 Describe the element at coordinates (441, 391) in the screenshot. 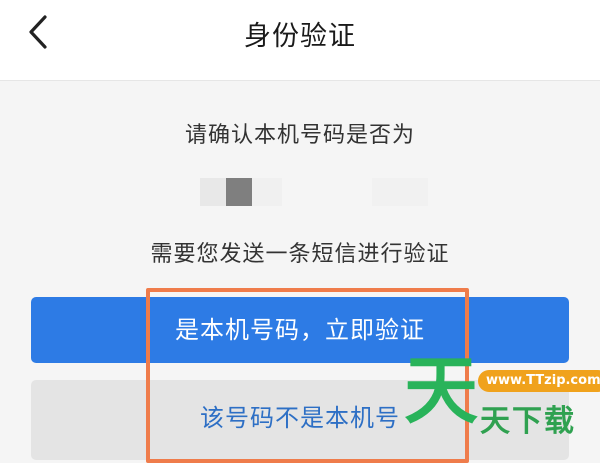

I see `watermark-logo-char: 天` at that location.